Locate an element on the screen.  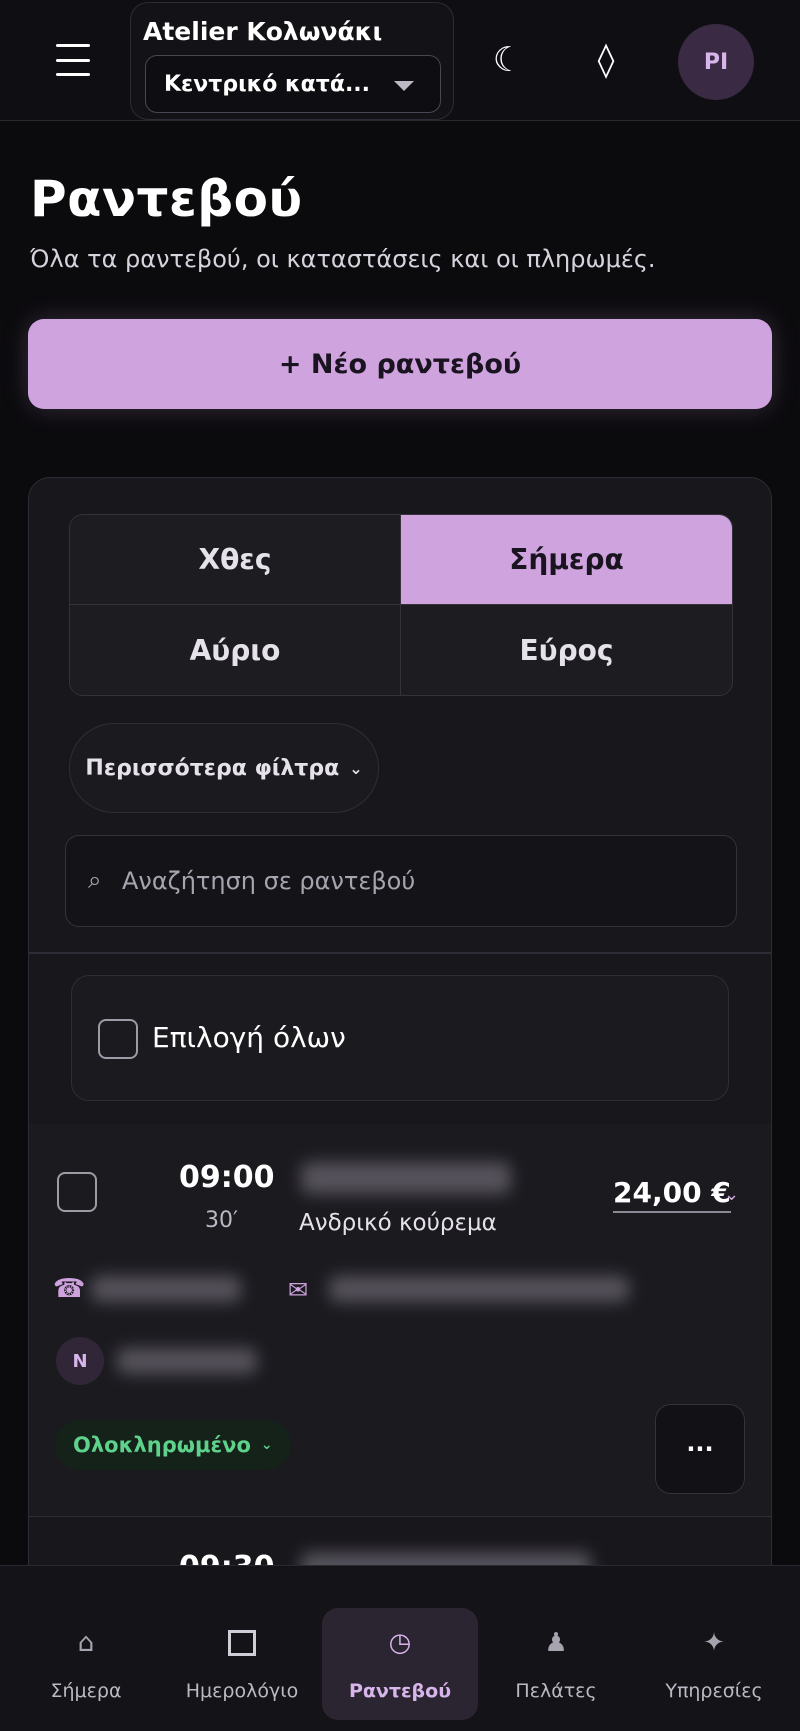
appointment-checkbox is located at coordinates (77, 1192).